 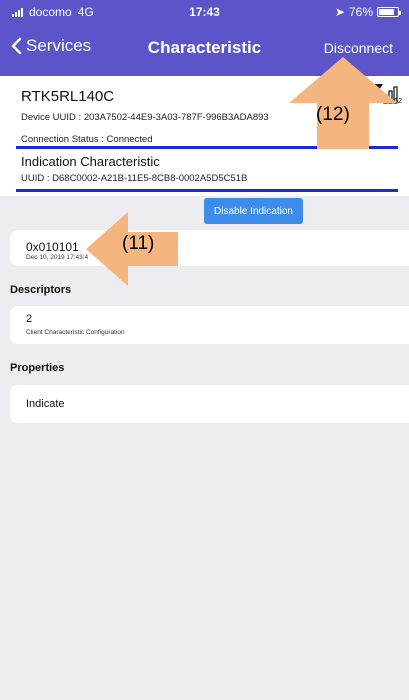 What do you see at coordinates (339, 12) in the screenshot?
I see `location-icon: ➤` at bounding box center [339, 12].